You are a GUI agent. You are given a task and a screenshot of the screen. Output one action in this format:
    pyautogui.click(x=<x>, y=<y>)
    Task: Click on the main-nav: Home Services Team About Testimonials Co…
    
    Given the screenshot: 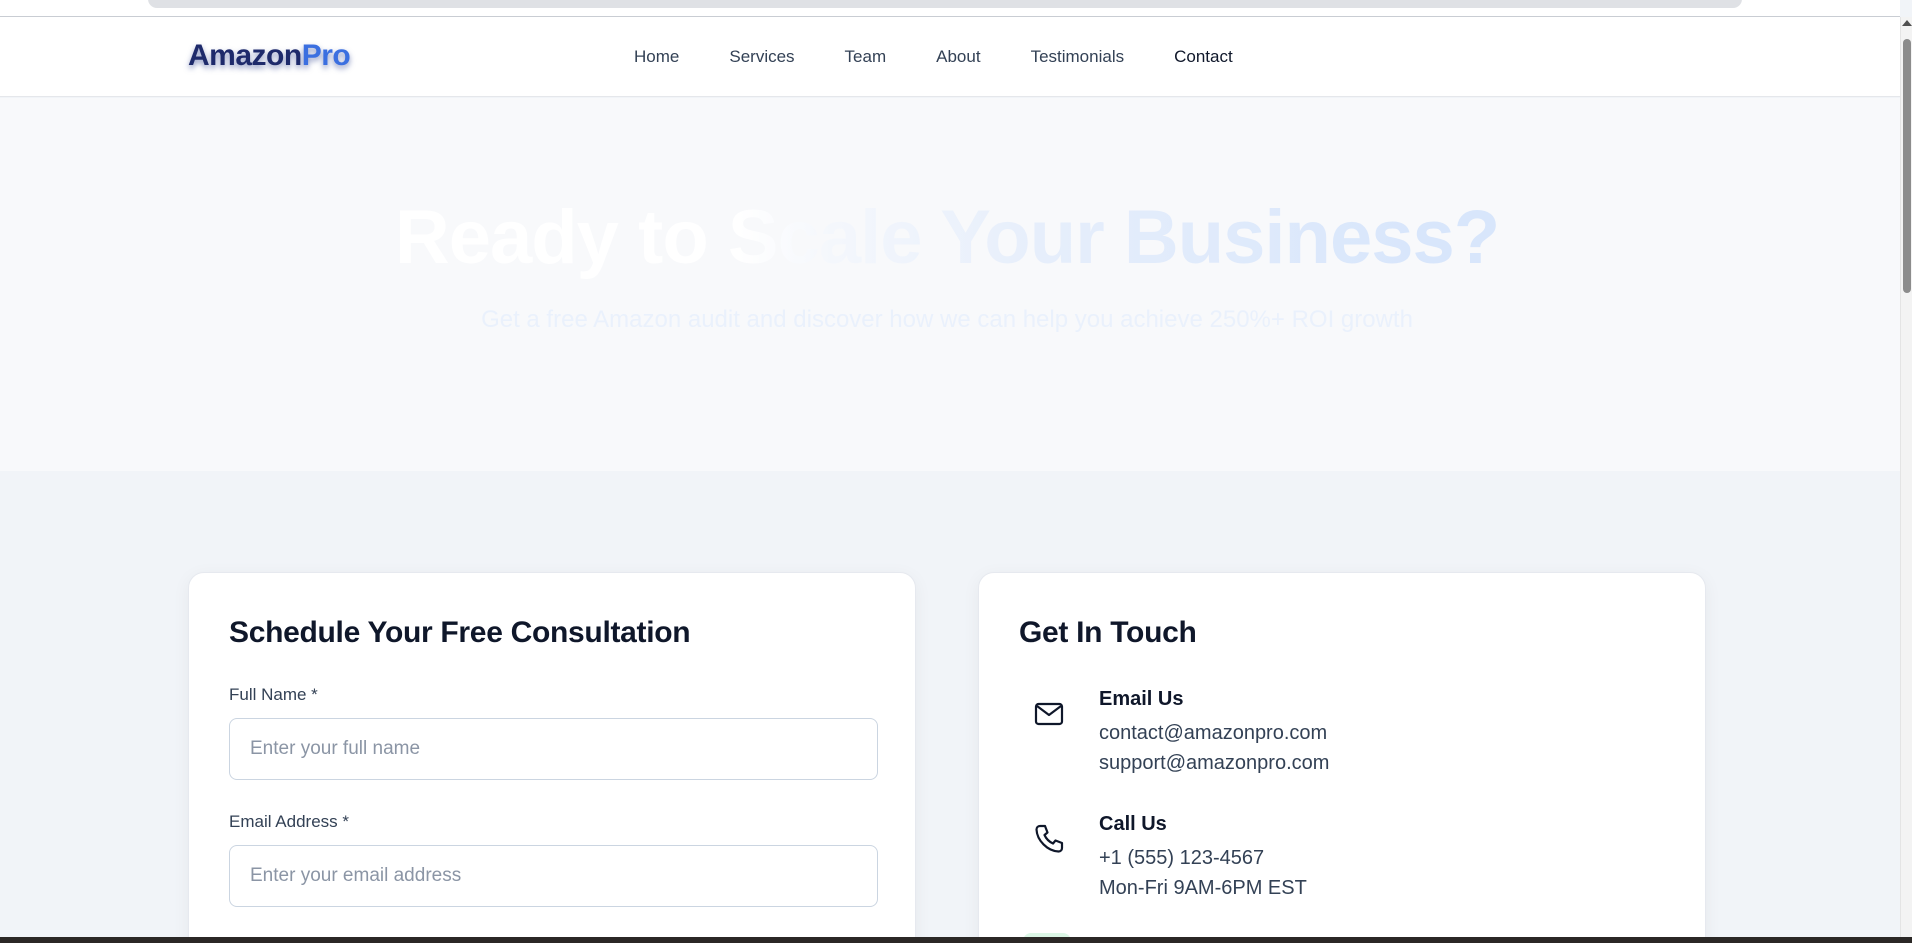 What is the action you would take?
    pyautogui.click(x=958, y=57)
    